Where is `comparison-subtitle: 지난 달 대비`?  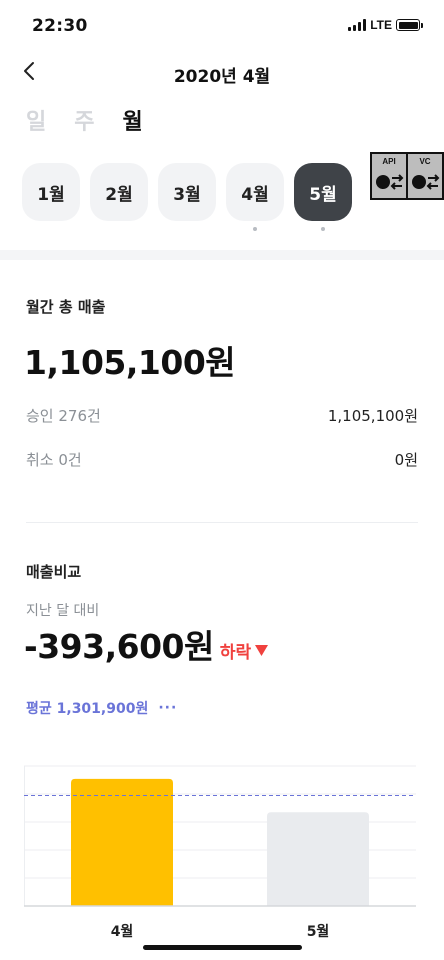 comparison-subtitle: 지난 달 대비 is located at coordinates (63, 611).